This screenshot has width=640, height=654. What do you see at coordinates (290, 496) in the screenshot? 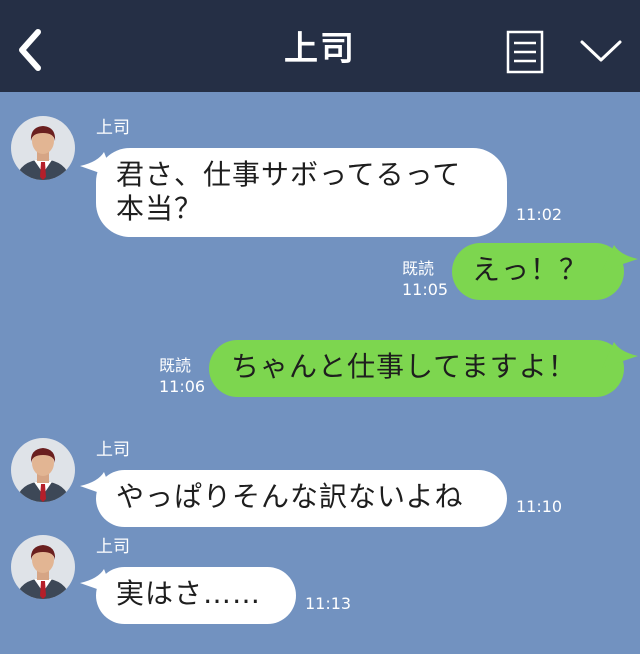
I see `message-text: やっぱりそんな訳ないよね` at bounding box center [290, 496].